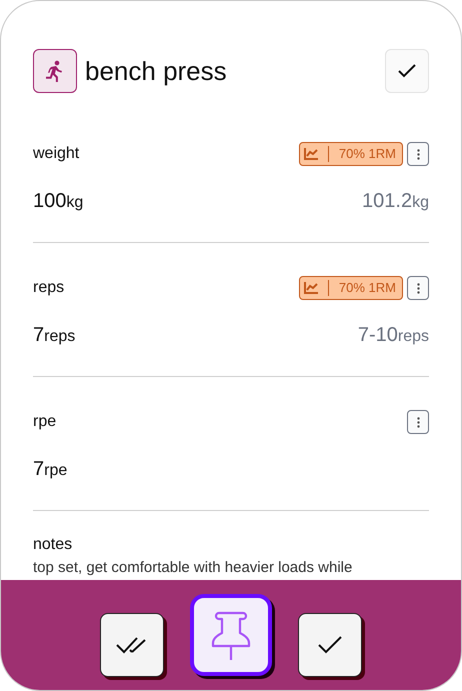  I want to click on exercise-title: bench press, so click(156, 71).